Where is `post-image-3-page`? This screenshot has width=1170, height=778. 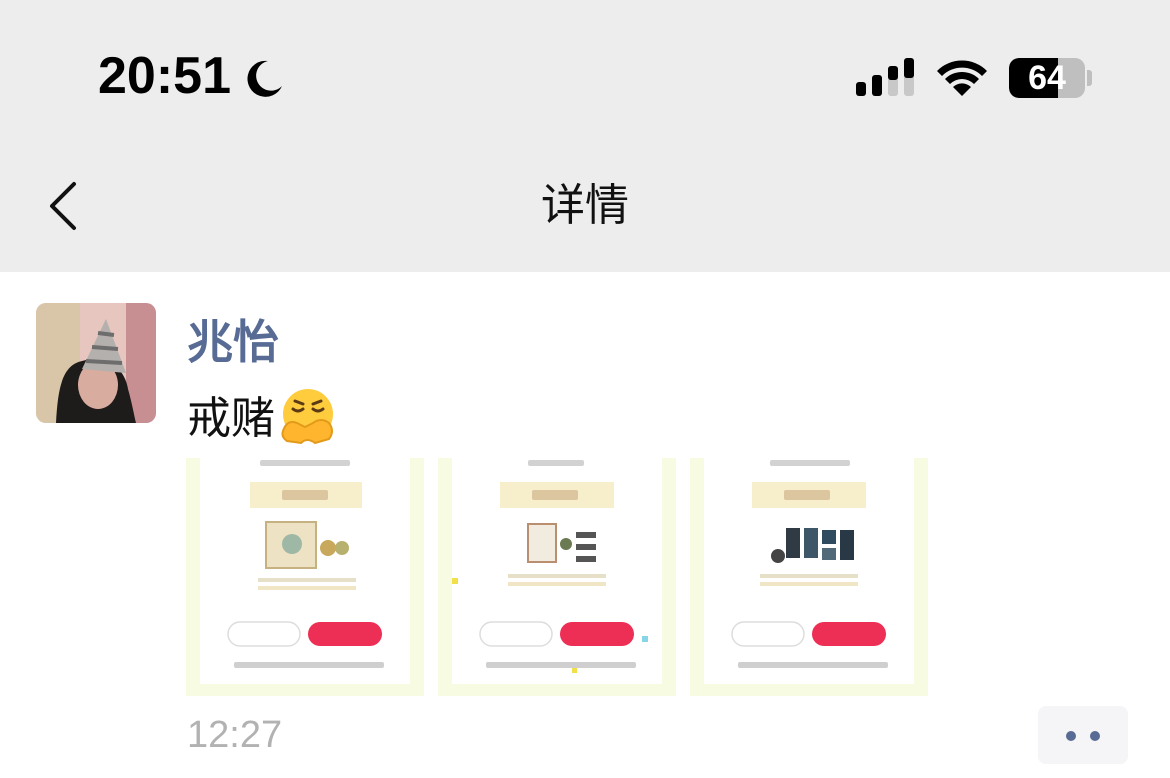
post-image-3-page is located at coordinates (809, 571).